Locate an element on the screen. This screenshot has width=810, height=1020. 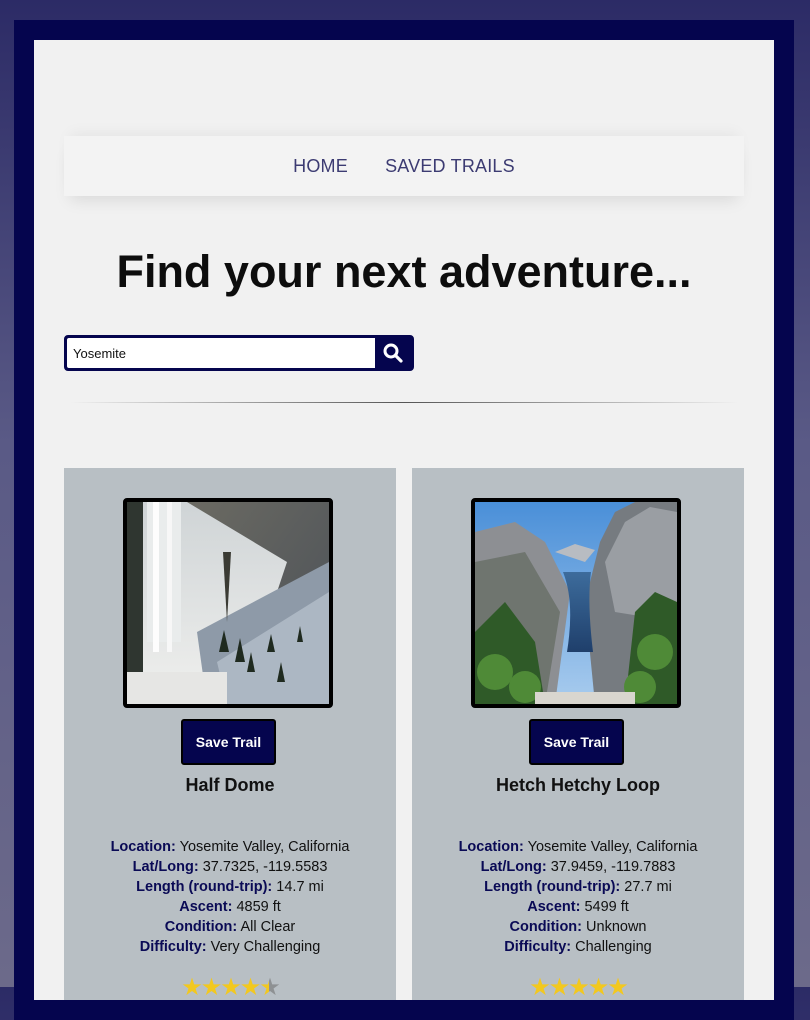
trail-photo-reservoir is located at coordinates (576, 603).